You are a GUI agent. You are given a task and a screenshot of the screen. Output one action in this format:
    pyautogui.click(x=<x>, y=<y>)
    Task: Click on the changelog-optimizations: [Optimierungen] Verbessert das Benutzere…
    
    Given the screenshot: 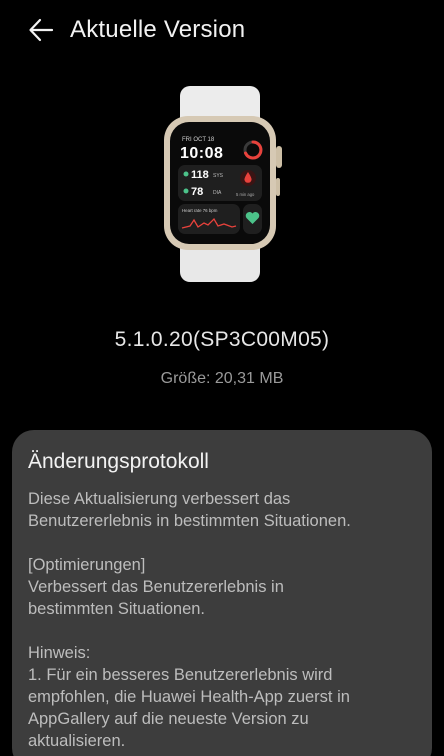 What is the action you would take?
    pyautogui.click(x=156, y=587)
    